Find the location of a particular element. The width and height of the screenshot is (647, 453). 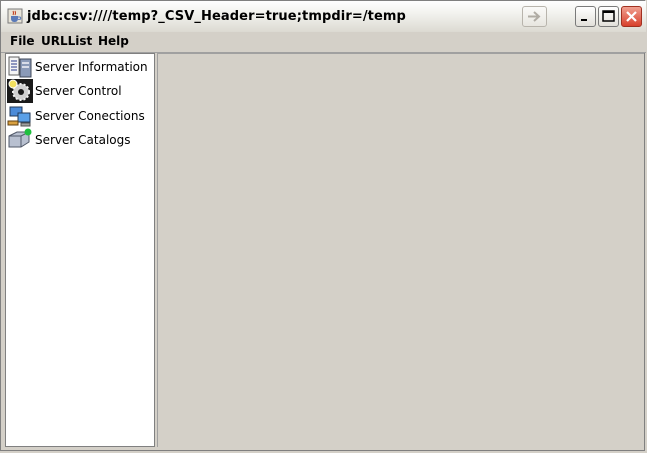

forward-button is located at coordinates (534, 16).